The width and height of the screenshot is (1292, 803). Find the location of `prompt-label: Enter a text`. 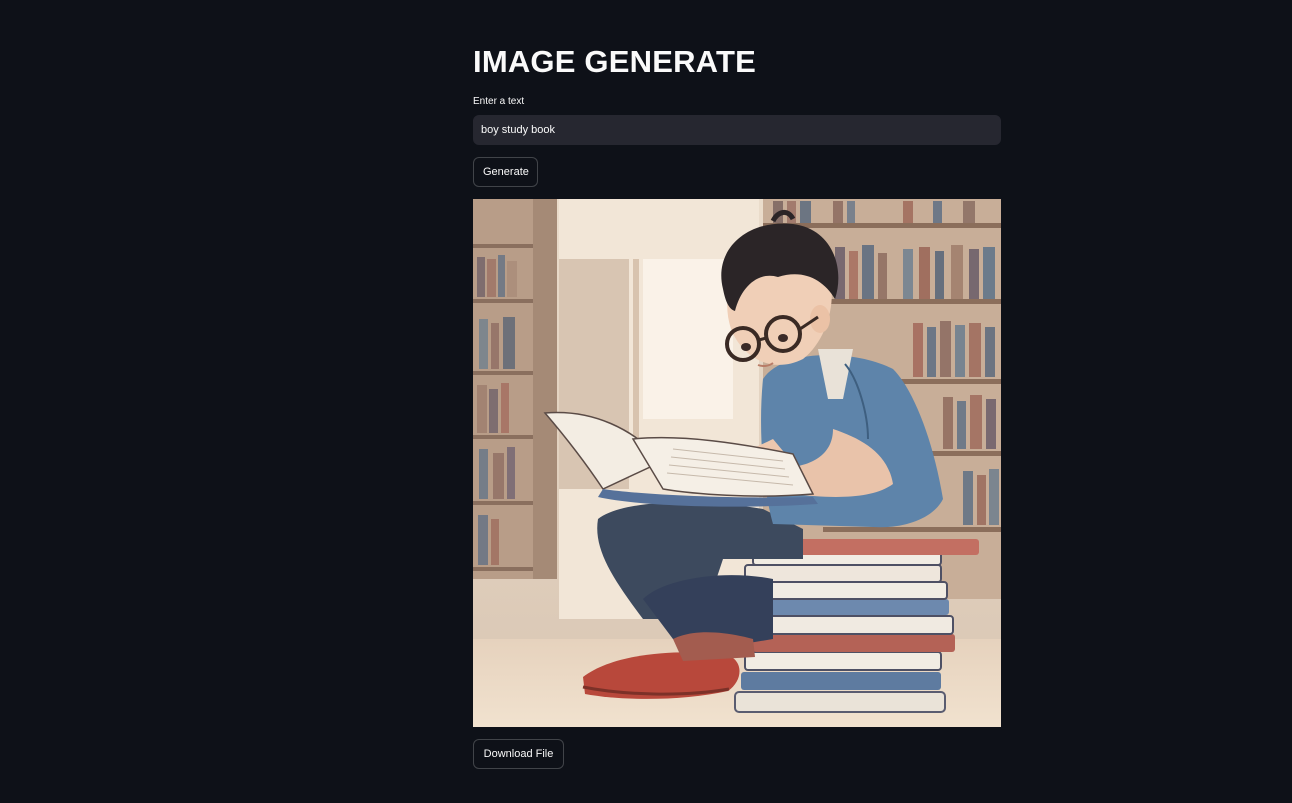

prompt-label: Enter a text is located at coordinates (499, 101).